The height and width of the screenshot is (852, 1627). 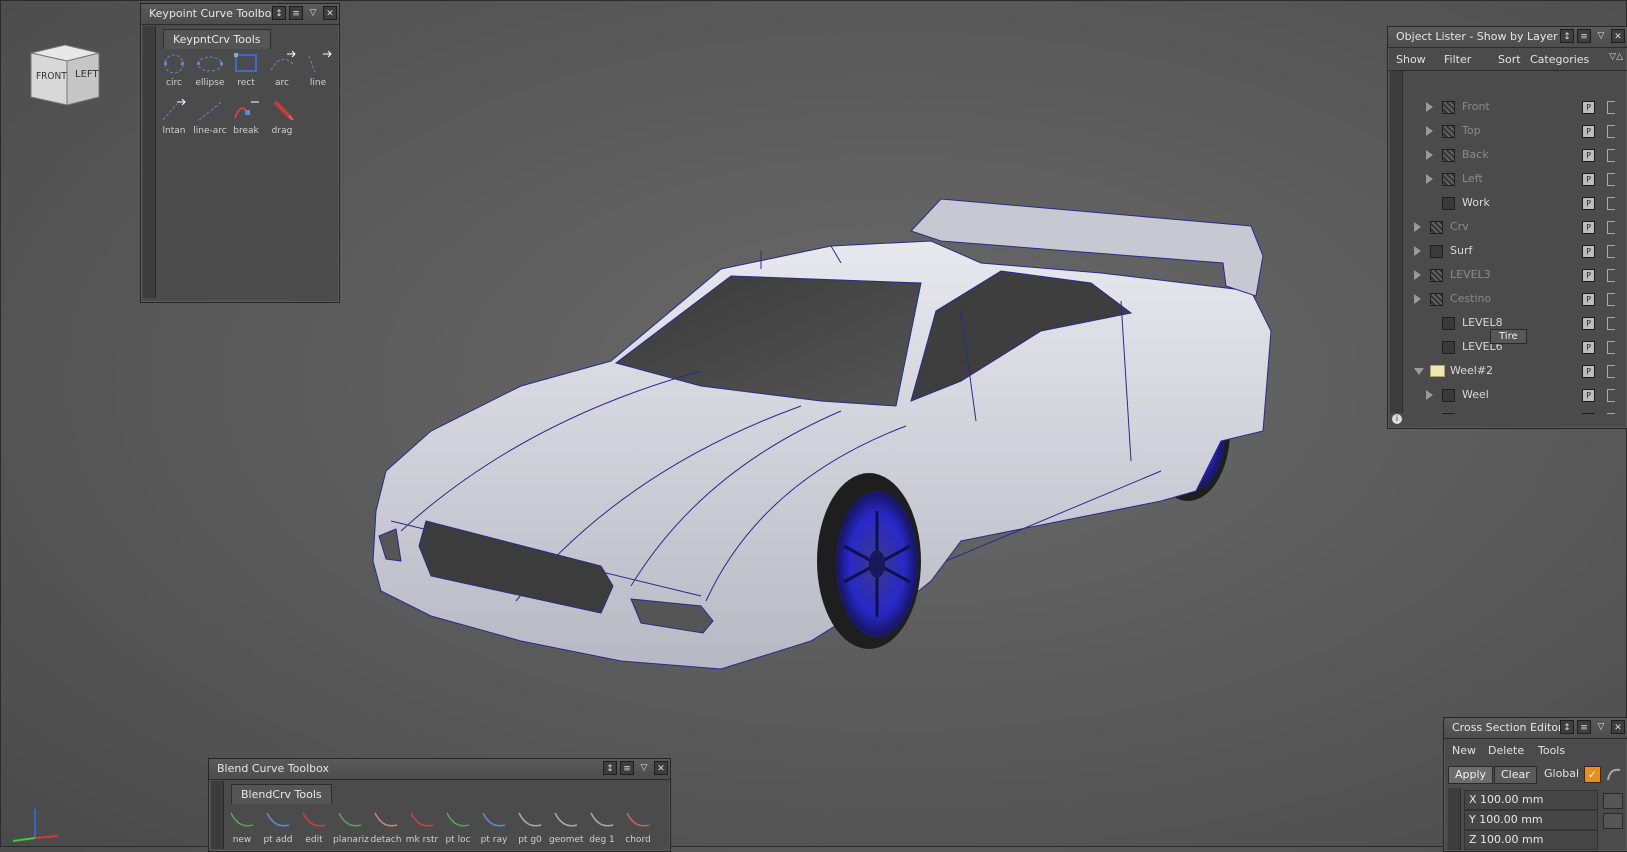 I want to click on expand-open-icon, so click(x=1419, y=371).